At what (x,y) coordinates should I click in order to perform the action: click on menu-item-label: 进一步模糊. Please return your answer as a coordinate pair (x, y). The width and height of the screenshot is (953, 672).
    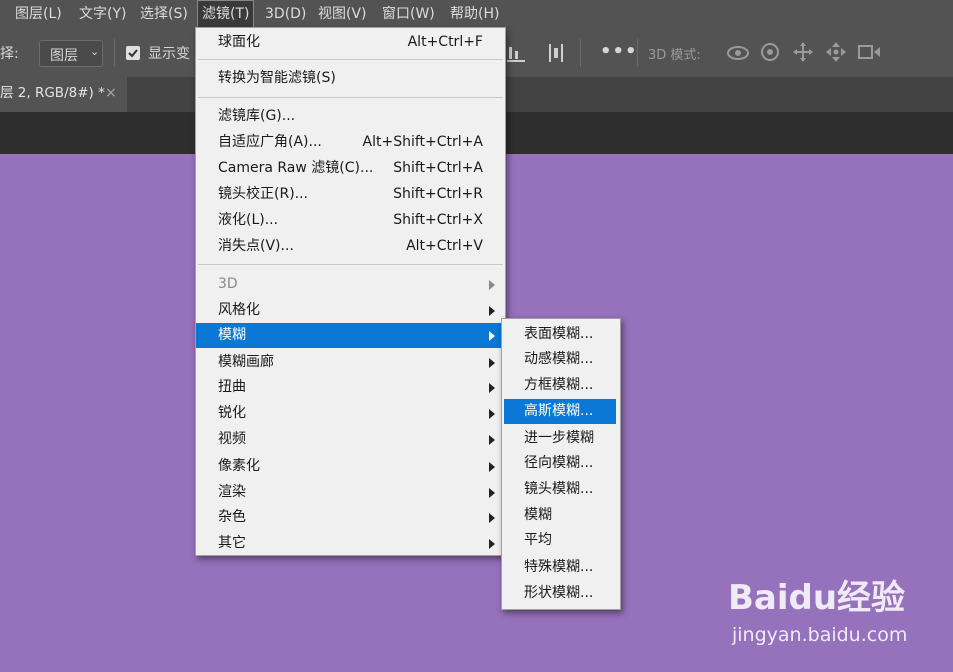
    Looking at the image, I should click on (559, 438).